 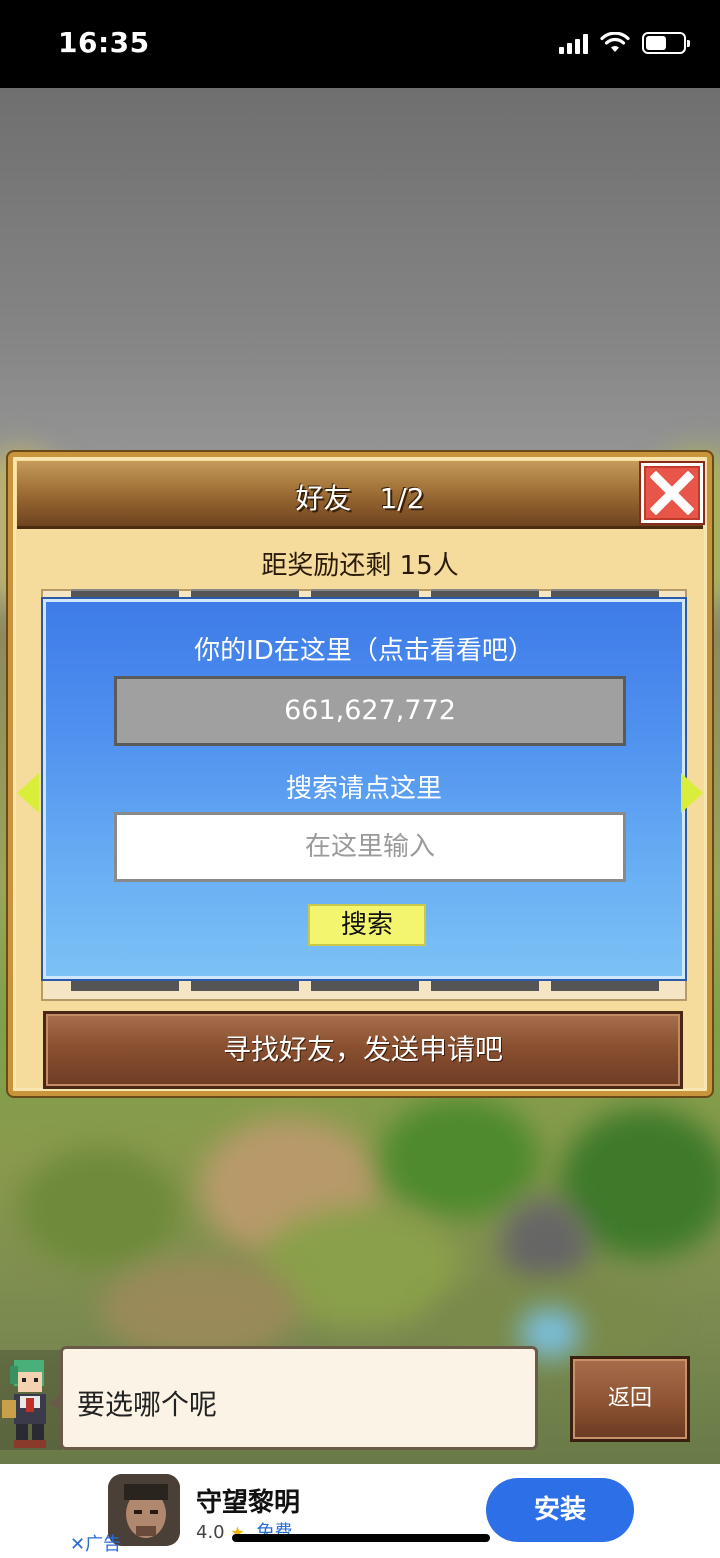 What do you see at coordinates (630, 1399) in the screenshot?
I see `back-button: 返回` at bounding box center [630, 1399].